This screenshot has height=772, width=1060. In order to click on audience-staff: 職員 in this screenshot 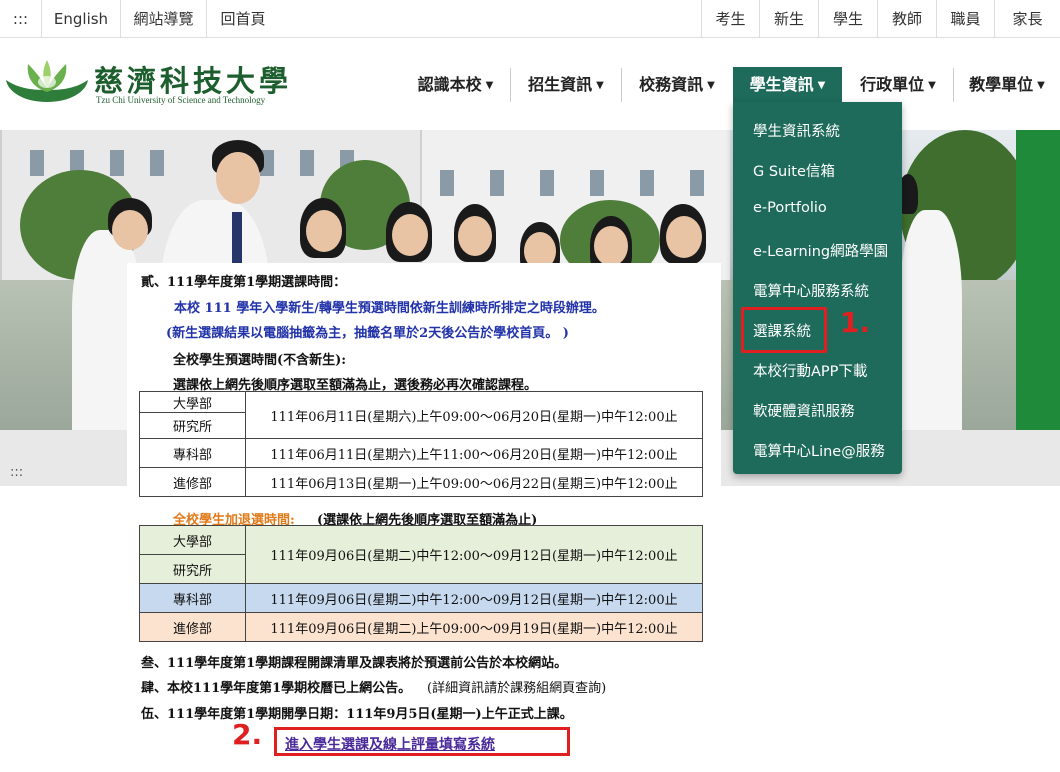, I will do `click(965, 19)`.